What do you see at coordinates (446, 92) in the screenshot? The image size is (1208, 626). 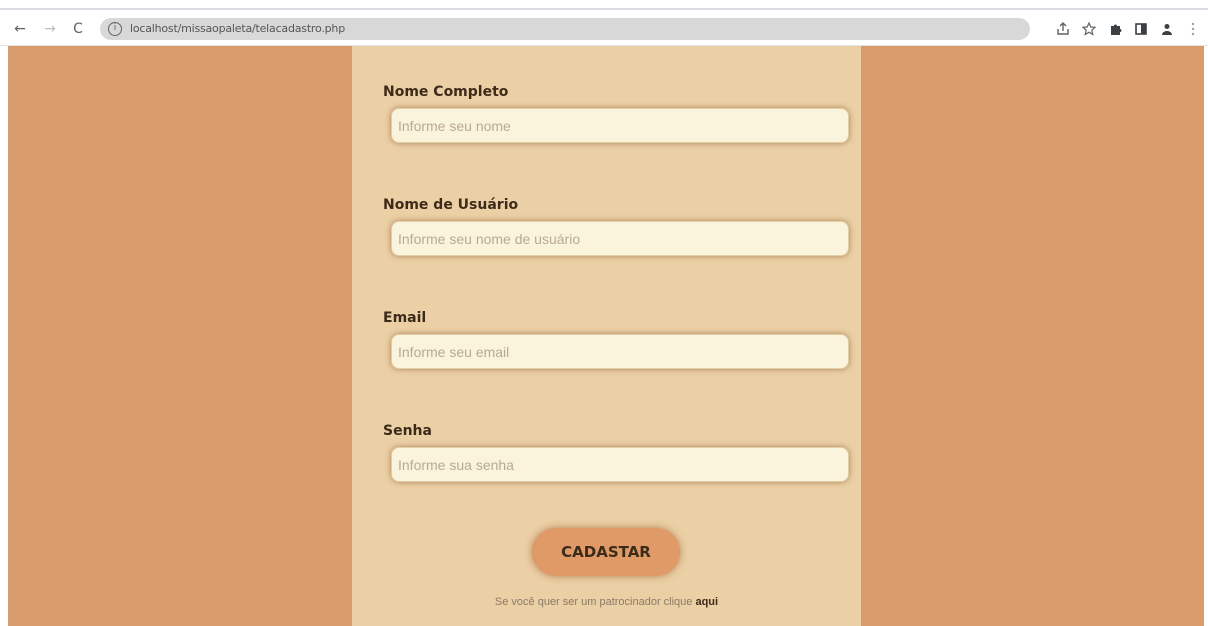 I see `full-name-label: Nome Completo` at bounding box center [446, 92].